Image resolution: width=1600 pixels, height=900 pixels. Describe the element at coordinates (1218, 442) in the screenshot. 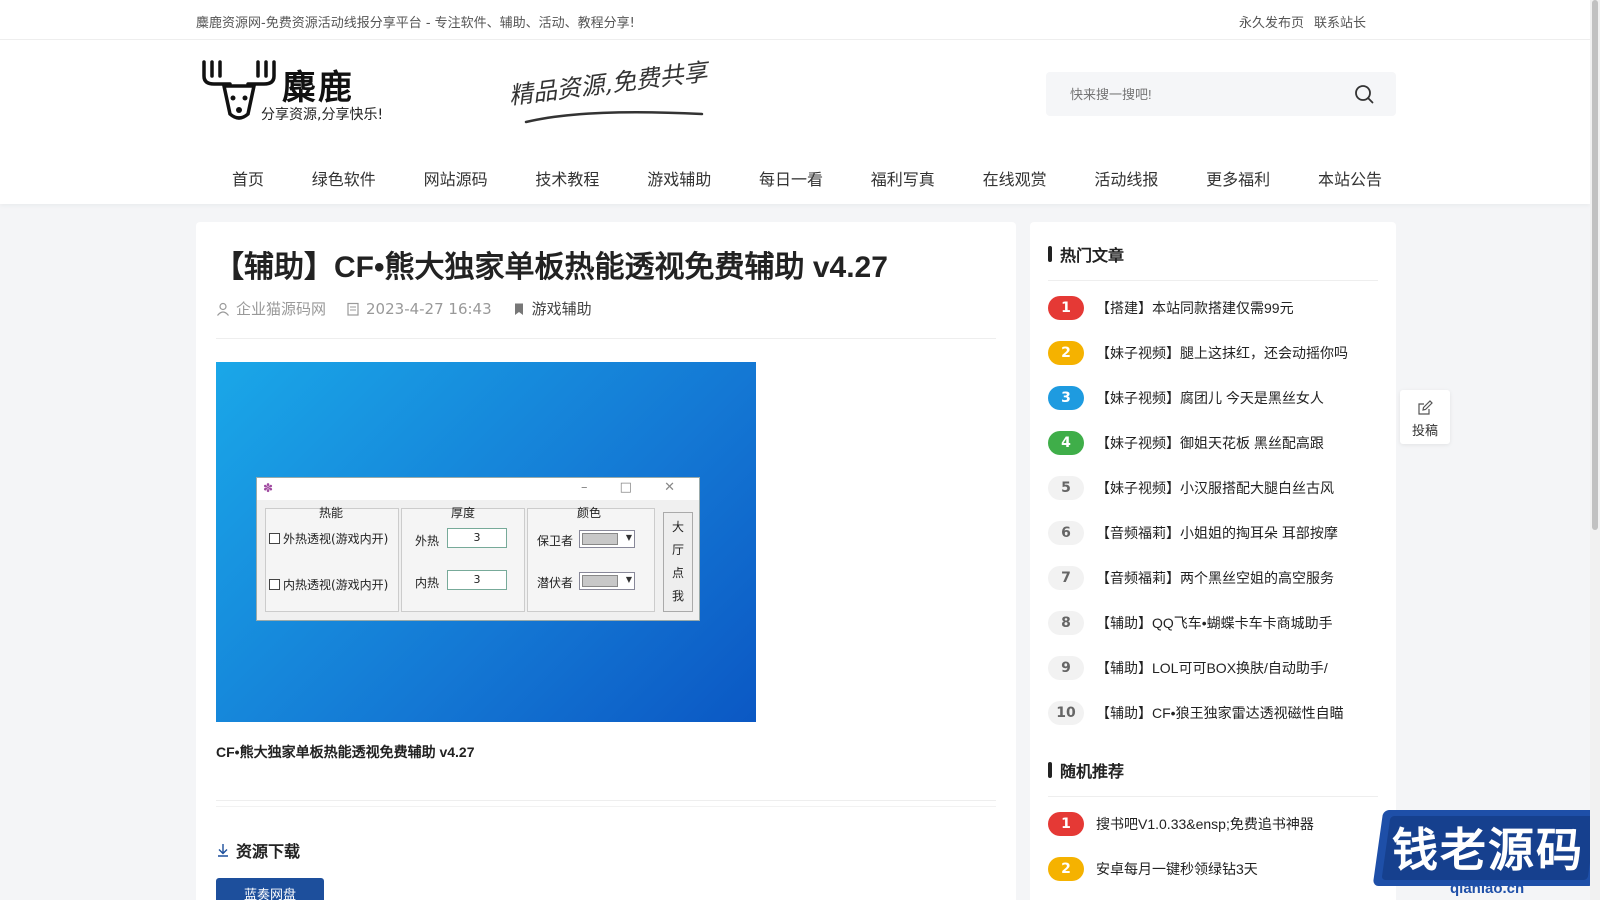

I see `hot-article-item: 4 【妹子视频】御姐天花板 黑丝配高跟` at that location.